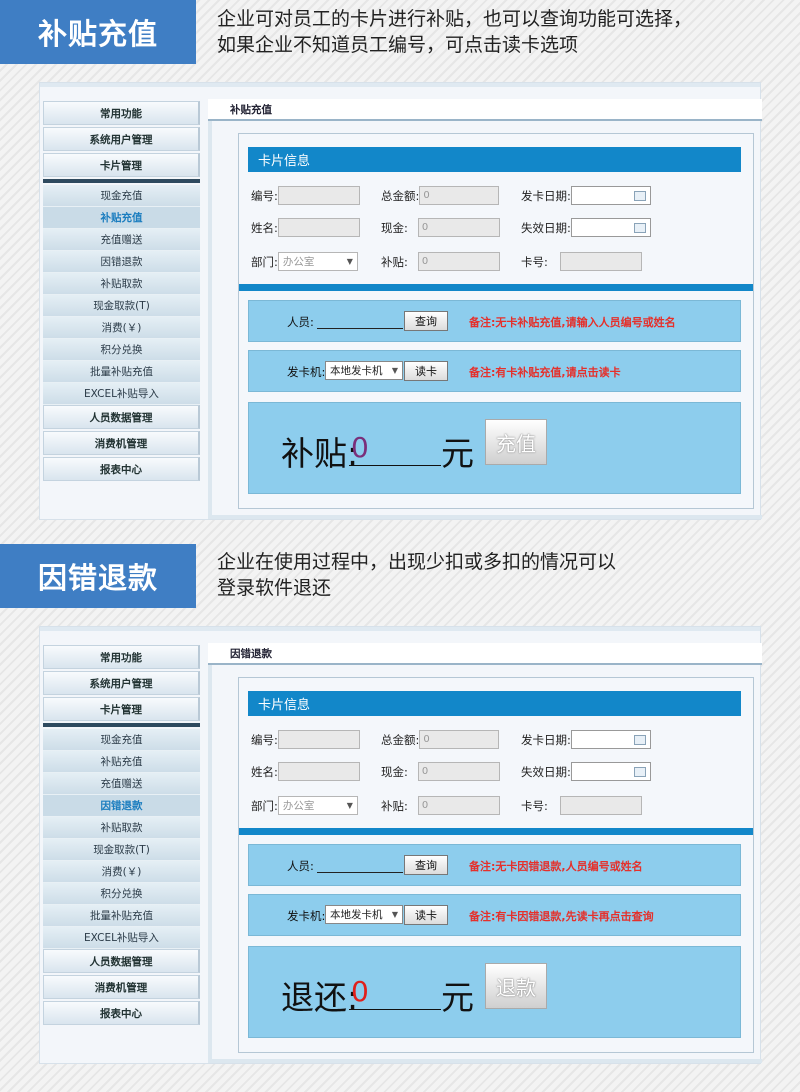 The width and height of the screenshot is (800, 1092). What do you see at coordinates (561, 916) in the screenshot?
I see `reader-note: 备注:有卡因错退款,先读卡再点击查询` at bounding box center [561, 916].